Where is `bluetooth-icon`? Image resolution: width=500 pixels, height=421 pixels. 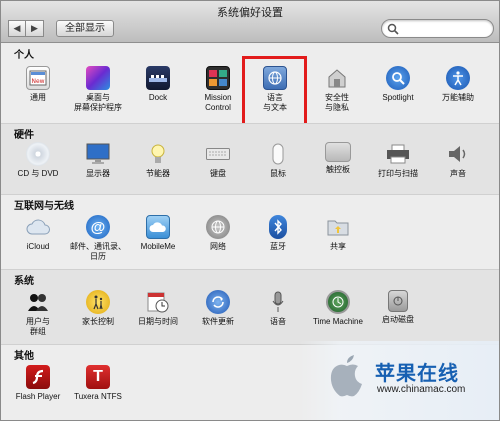
bluetooth-icon is located at coordinates (278, 227).